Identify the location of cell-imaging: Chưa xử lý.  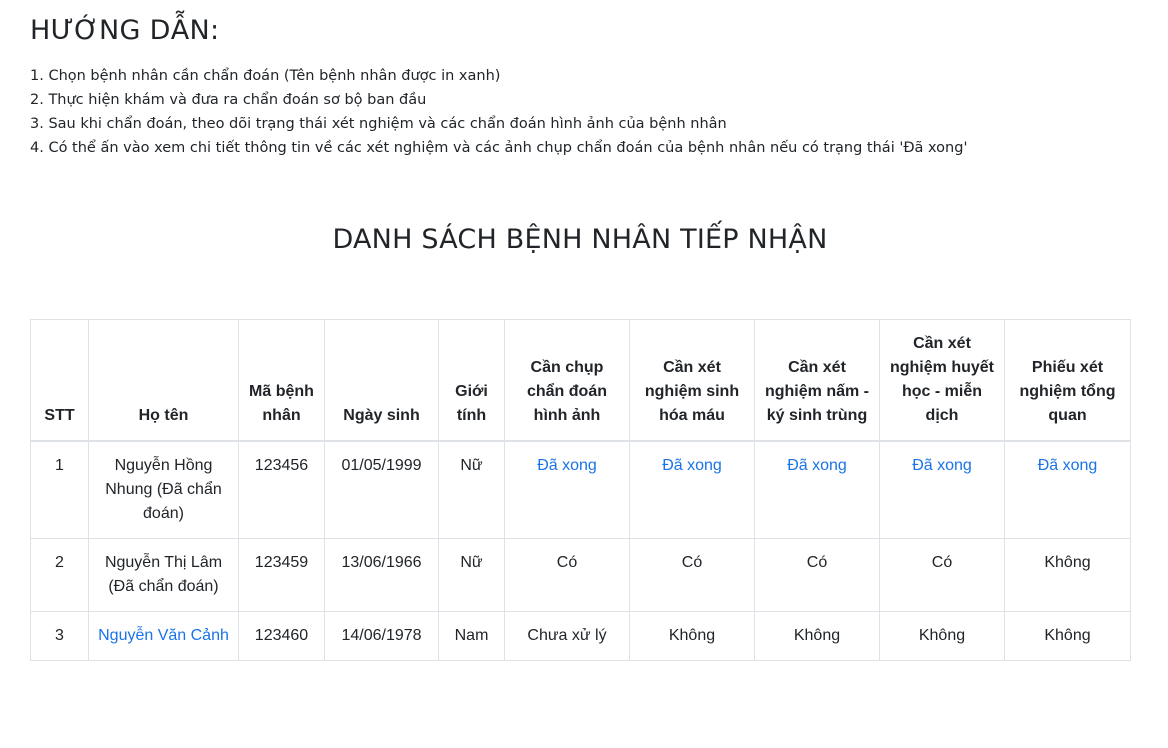
(567, 636).